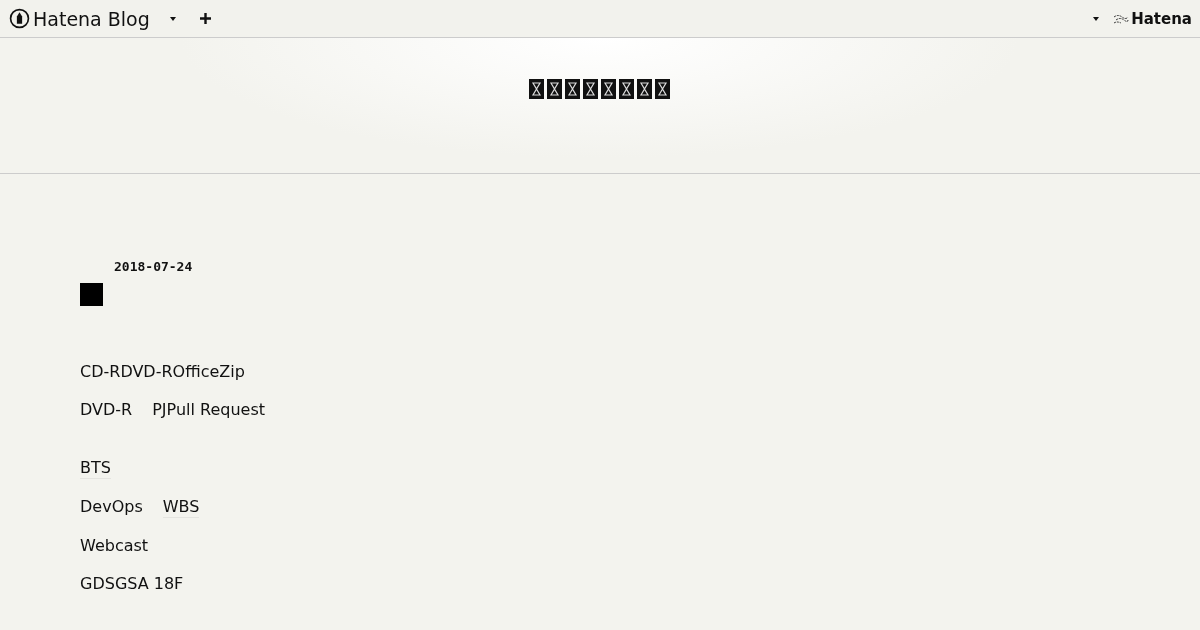 The width and height of the screenshot is (1200, 630). I want to click on paragraph-text: DVD-R, so click(106, 410).